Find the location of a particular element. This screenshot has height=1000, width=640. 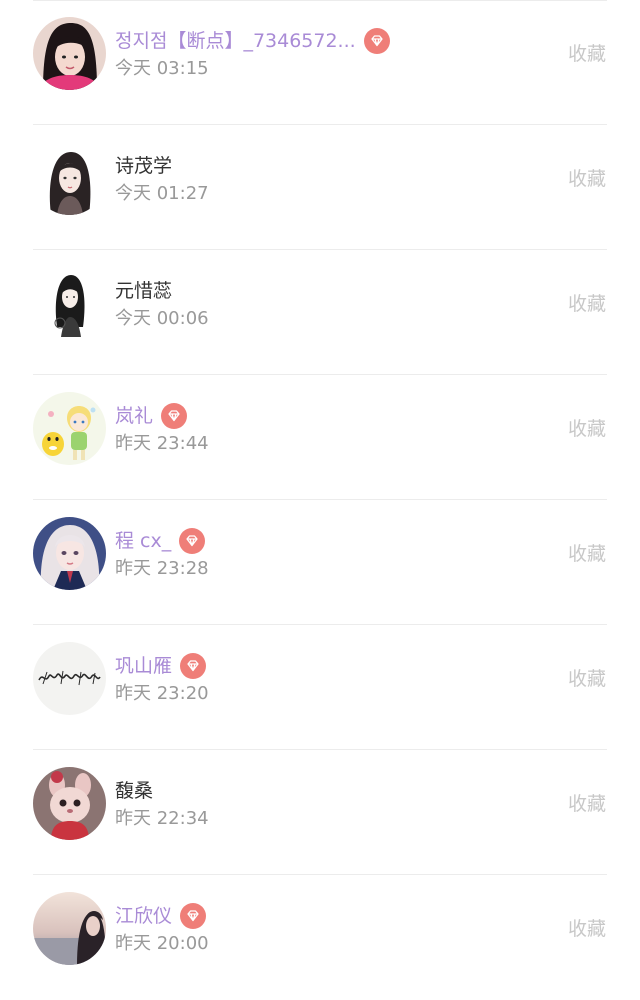

list-item: 정지점【断点】_7346572... 今天 03:15 收藏 is located at coordinates (320, 62).